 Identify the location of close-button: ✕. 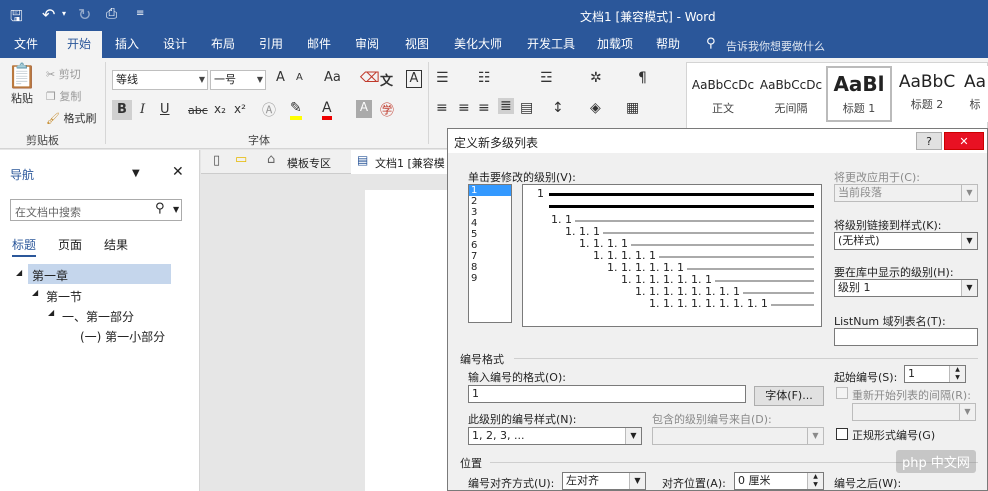
(964, 141).